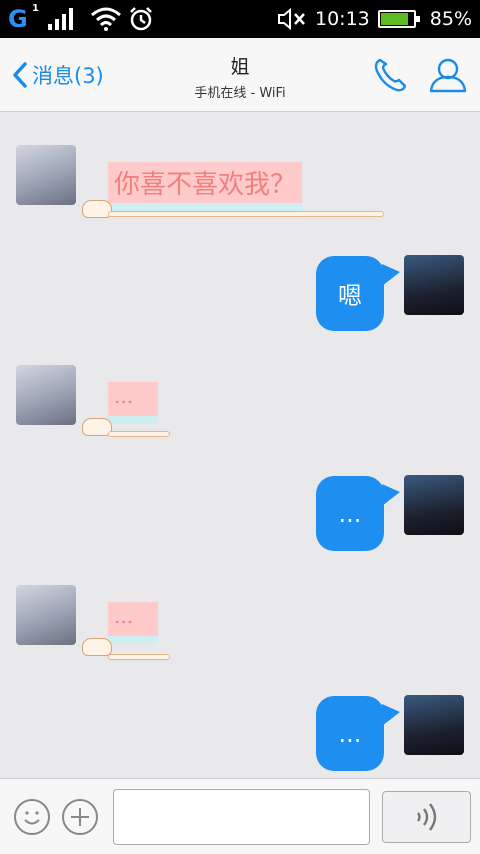 The height and width of the screenshot is (854, 480). I want to click on message-bubble-sent: 嗯, so click(358, 293).